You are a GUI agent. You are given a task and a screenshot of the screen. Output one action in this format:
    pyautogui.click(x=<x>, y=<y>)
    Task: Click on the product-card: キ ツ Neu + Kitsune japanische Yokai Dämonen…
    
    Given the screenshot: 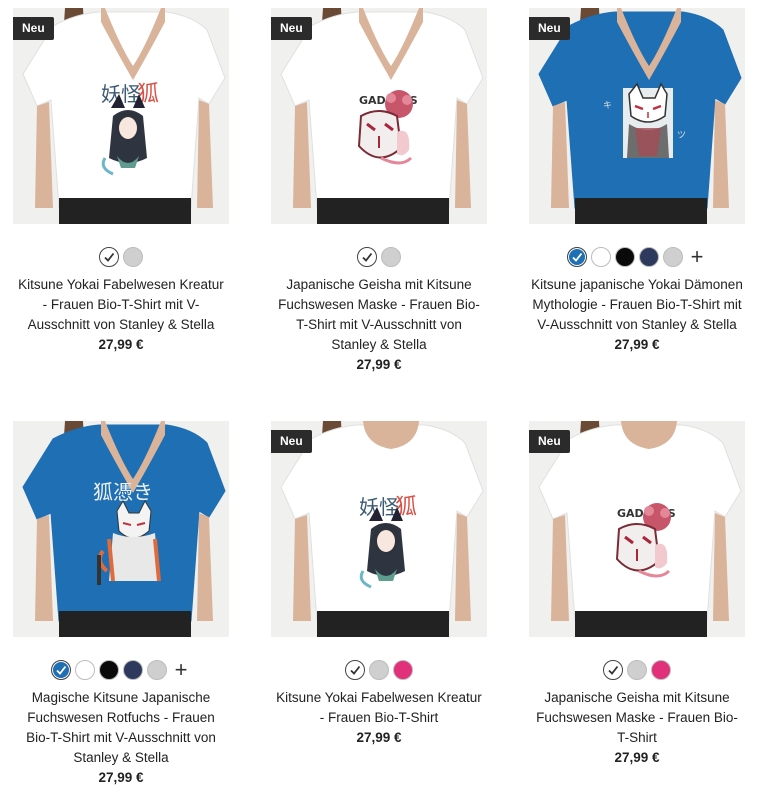 What is the action you would take?
    pyautogui.click(x=637, y=181)
    